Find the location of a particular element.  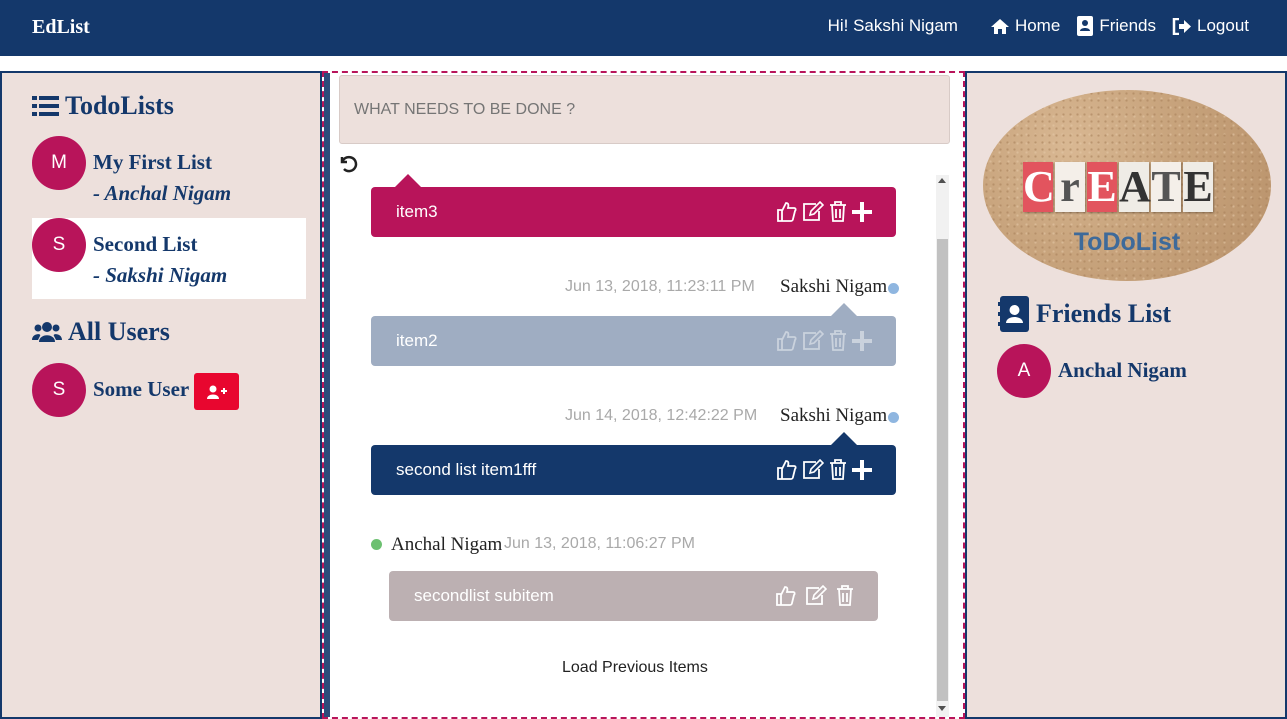

nav-logout-label: Logout is located at coordinates (1223, 25).